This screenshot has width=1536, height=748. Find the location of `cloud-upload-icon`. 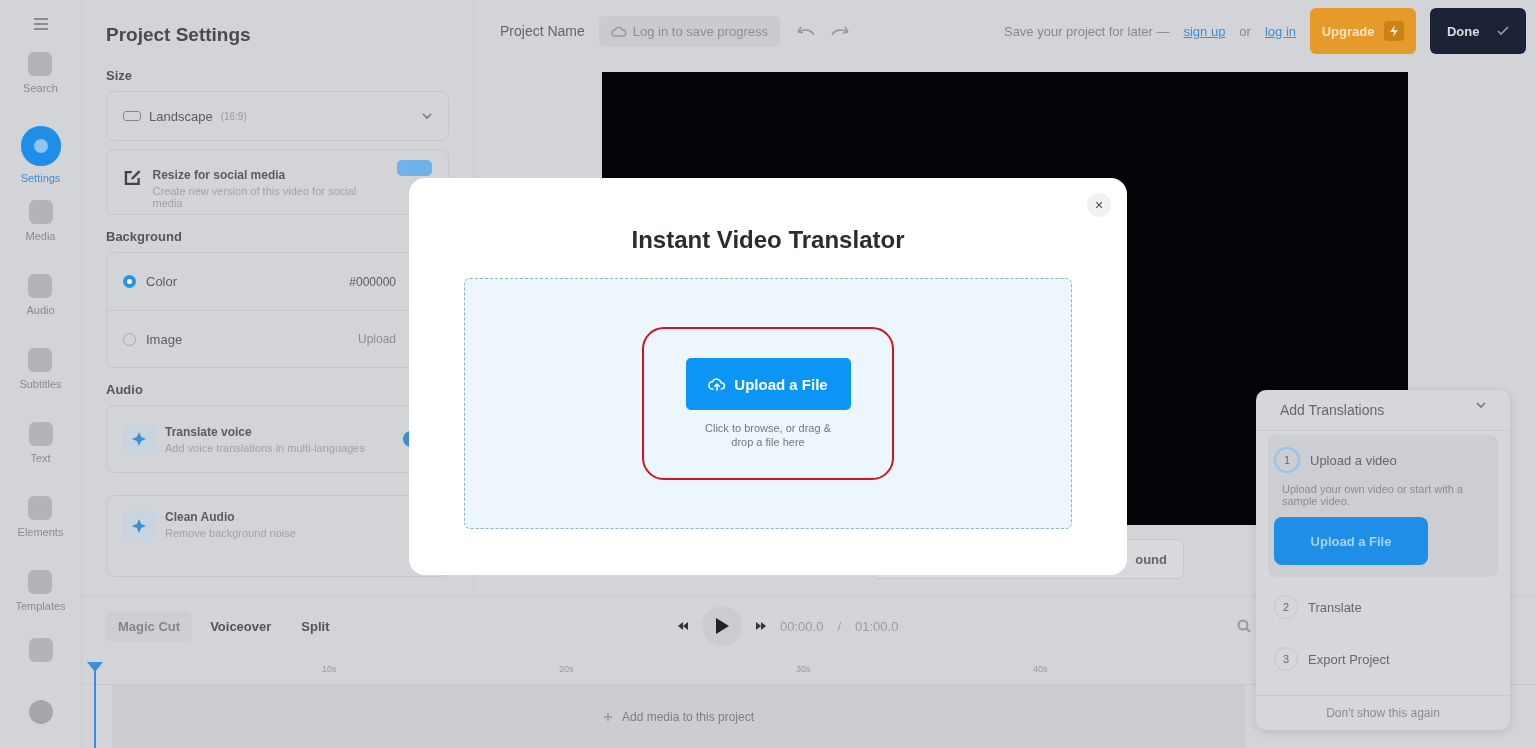

cloud-upload-icon is located at coordinates (717, 384).